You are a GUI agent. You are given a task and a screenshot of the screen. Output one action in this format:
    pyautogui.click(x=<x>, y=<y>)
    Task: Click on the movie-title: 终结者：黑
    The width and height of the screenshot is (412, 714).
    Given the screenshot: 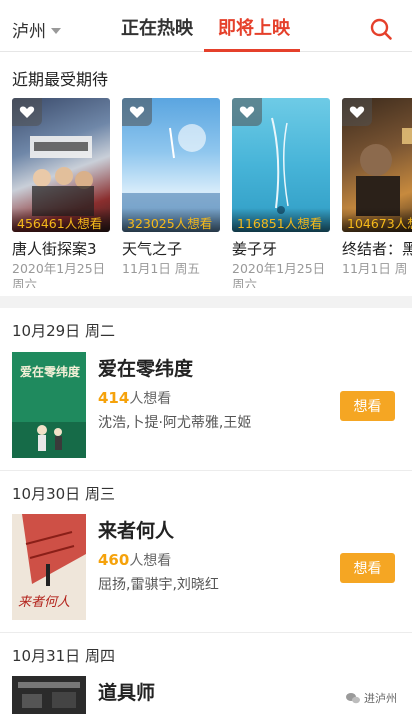 What is the action you would take?
    pyautogui.click(x=377, y=248)
    